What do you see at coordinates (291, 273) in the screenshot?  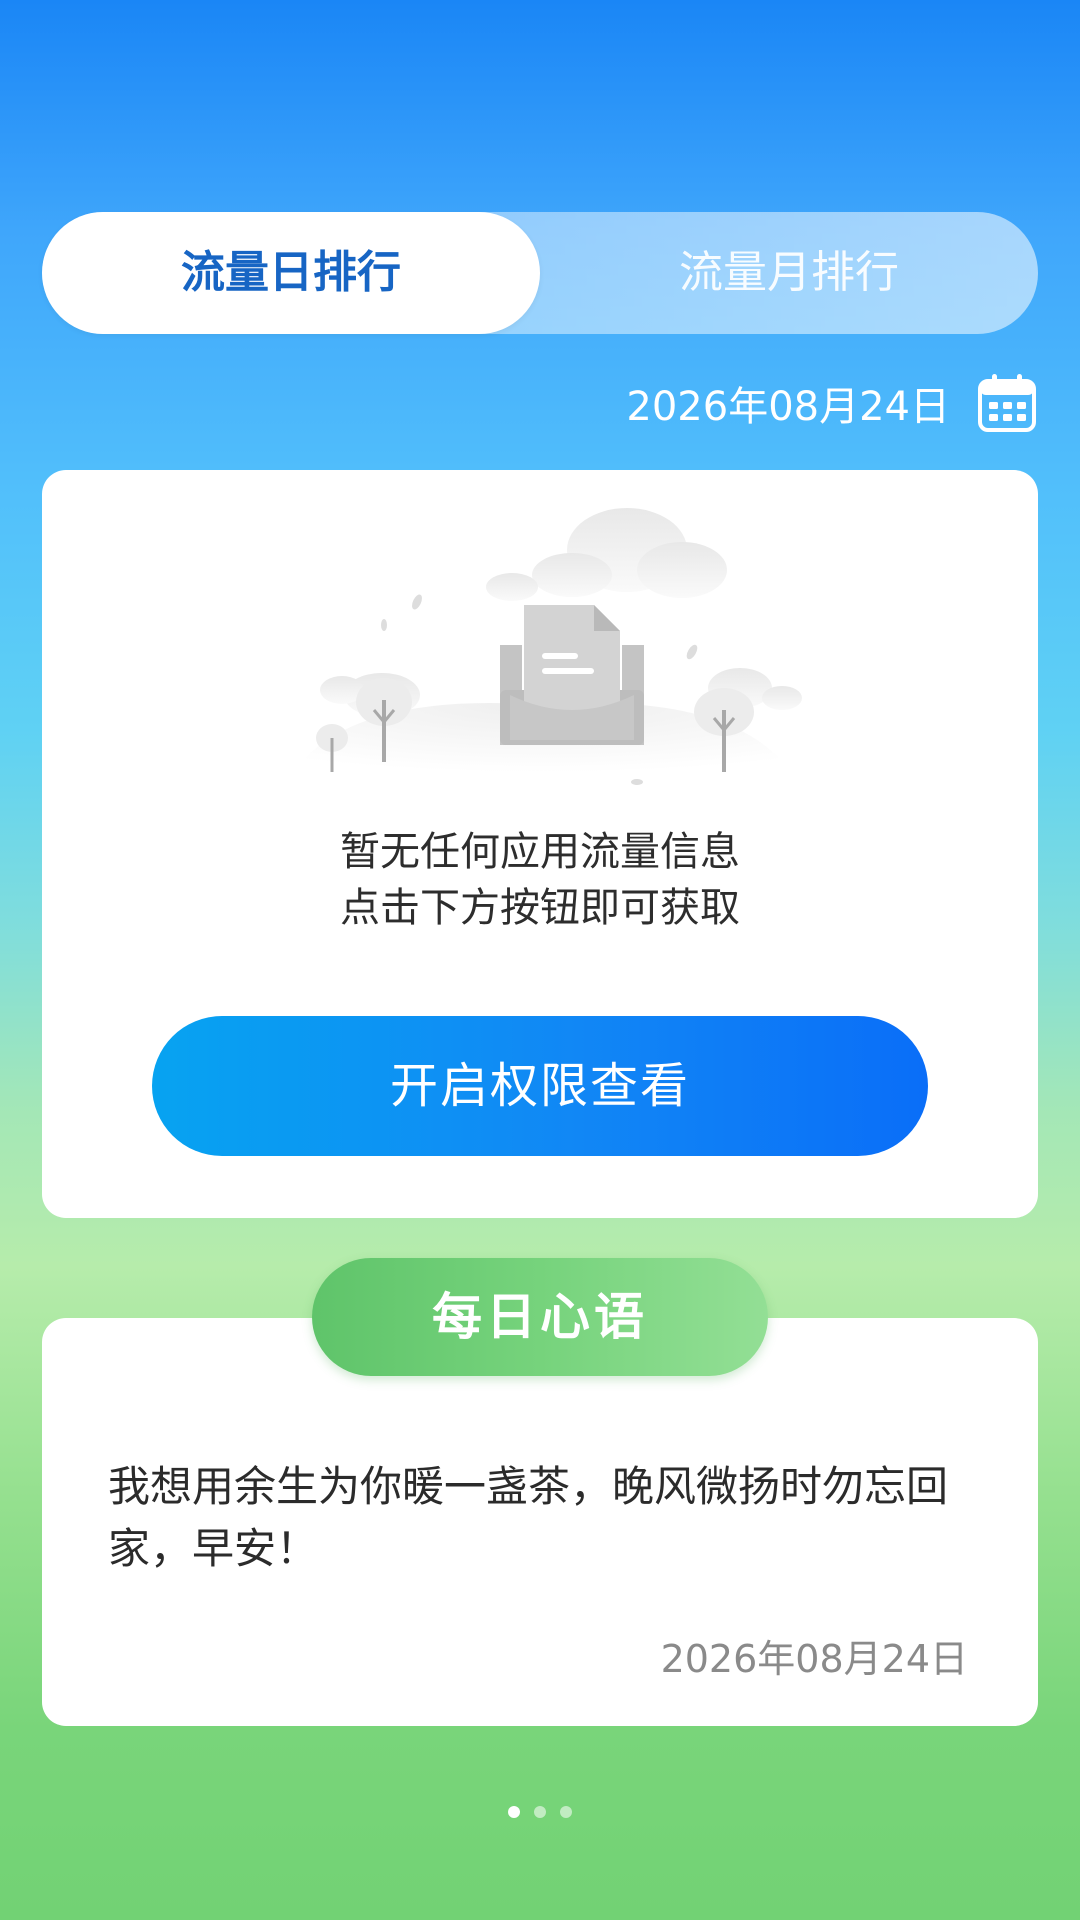 I see `tab-daily-ranking: 流量日排行` at bounding box center [291, 273].